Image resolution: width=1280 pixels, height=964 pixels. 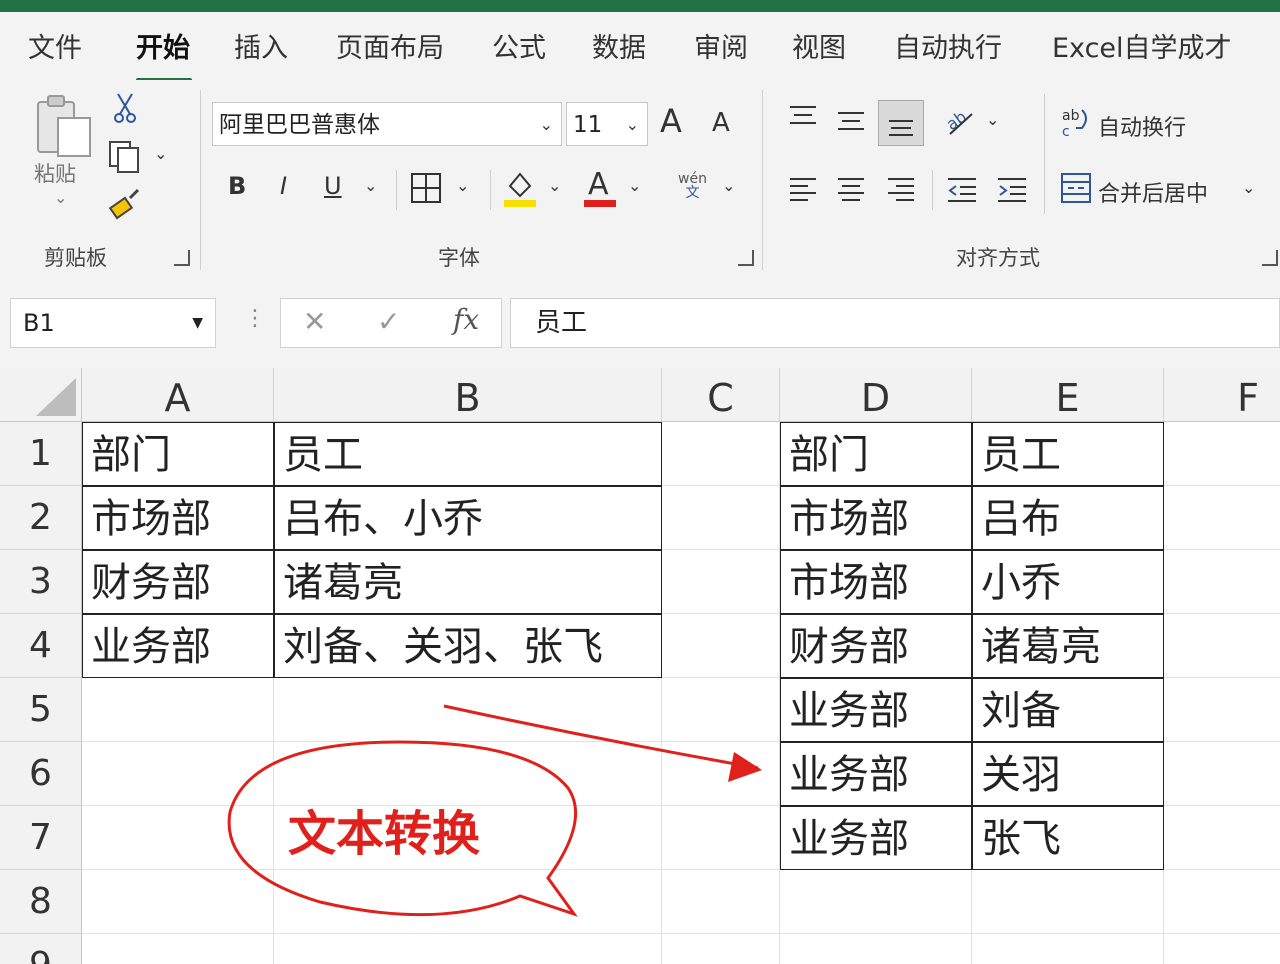 What do you see at coordinates (237, 186) in the screenshot?
I see `bold-button: B` at bounding box center [237, 186].